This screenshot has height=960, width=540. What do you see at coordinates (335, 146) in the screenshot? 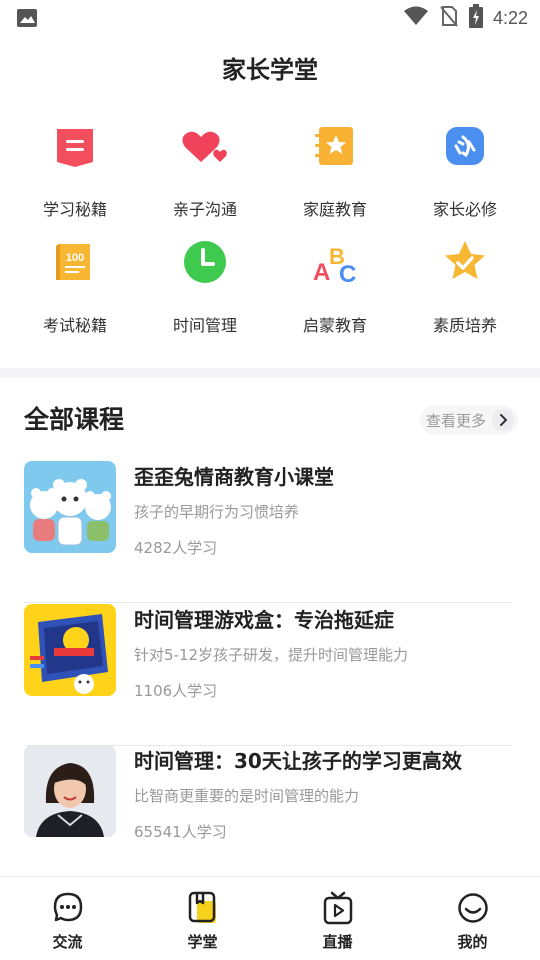
I see `star-notebook-icon` at bounding box center [335, 146].